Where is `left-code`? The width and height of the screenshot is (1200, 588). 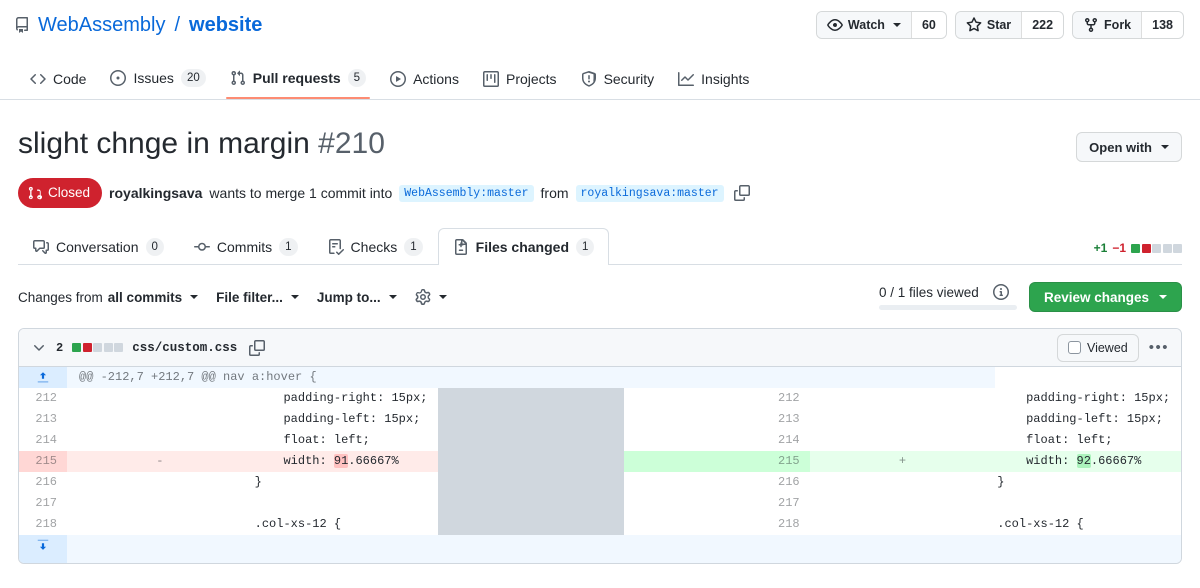
left-code is located at coordinates (346, 503).